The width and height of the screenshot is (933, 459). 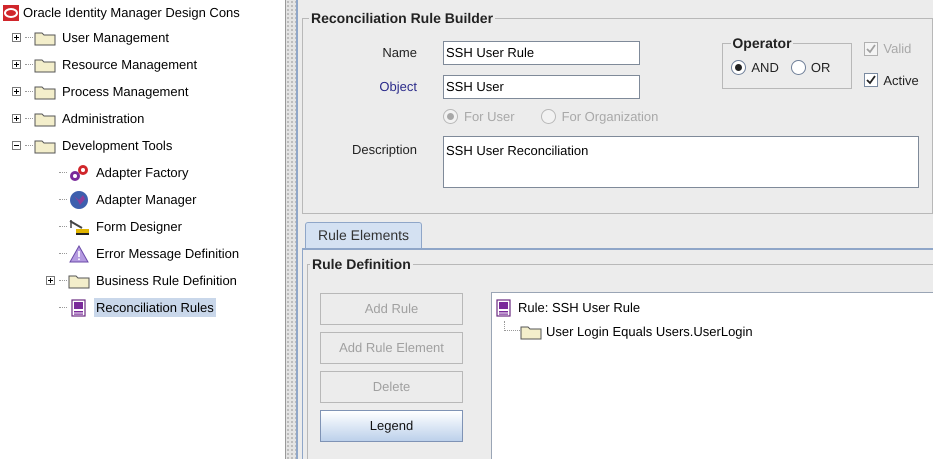 I want to click on radio-label: OR, so click(x=820, y=68).